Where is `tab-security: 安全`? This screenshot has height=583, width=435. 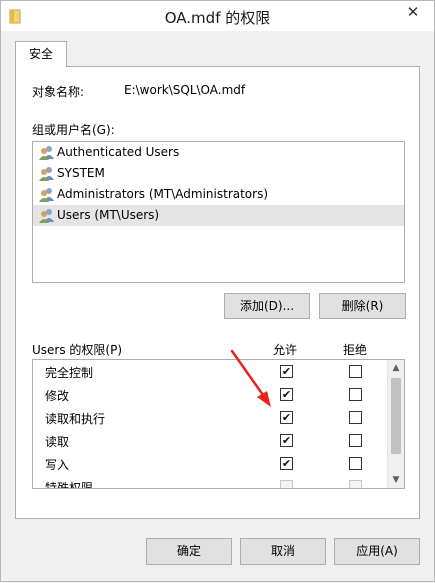 tab-security: 安全 is located at coordinates (41, 54).